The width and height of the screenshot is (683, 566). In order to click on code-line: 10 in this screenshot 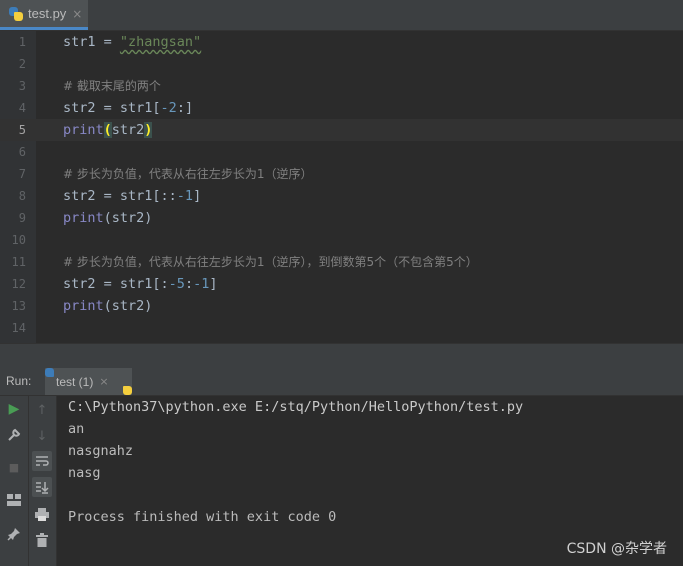, I will do `click(341, 240)`.